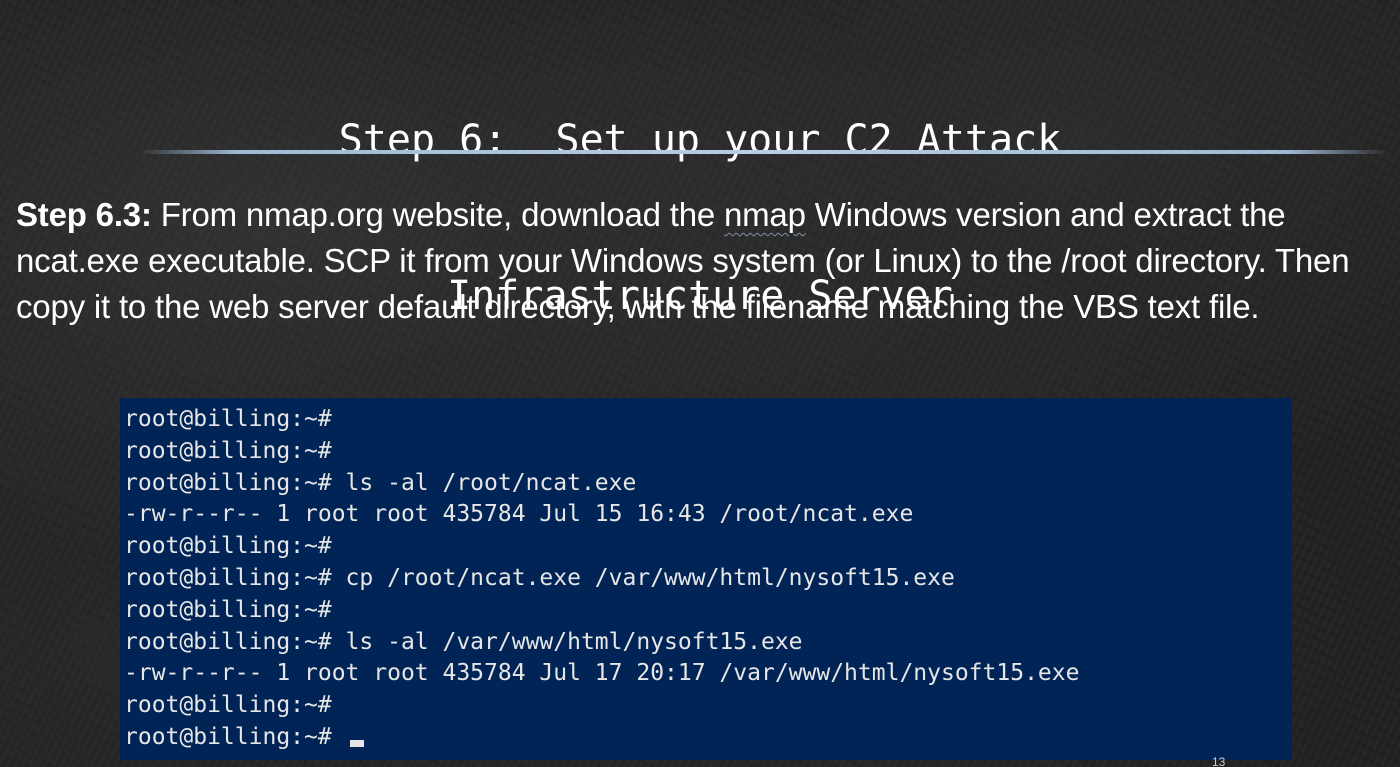  What do you see at coordinates (764, 214) in the screenshot?
I see `spellcheck-flagged-word: nmap` at bounding box center [764, 214].